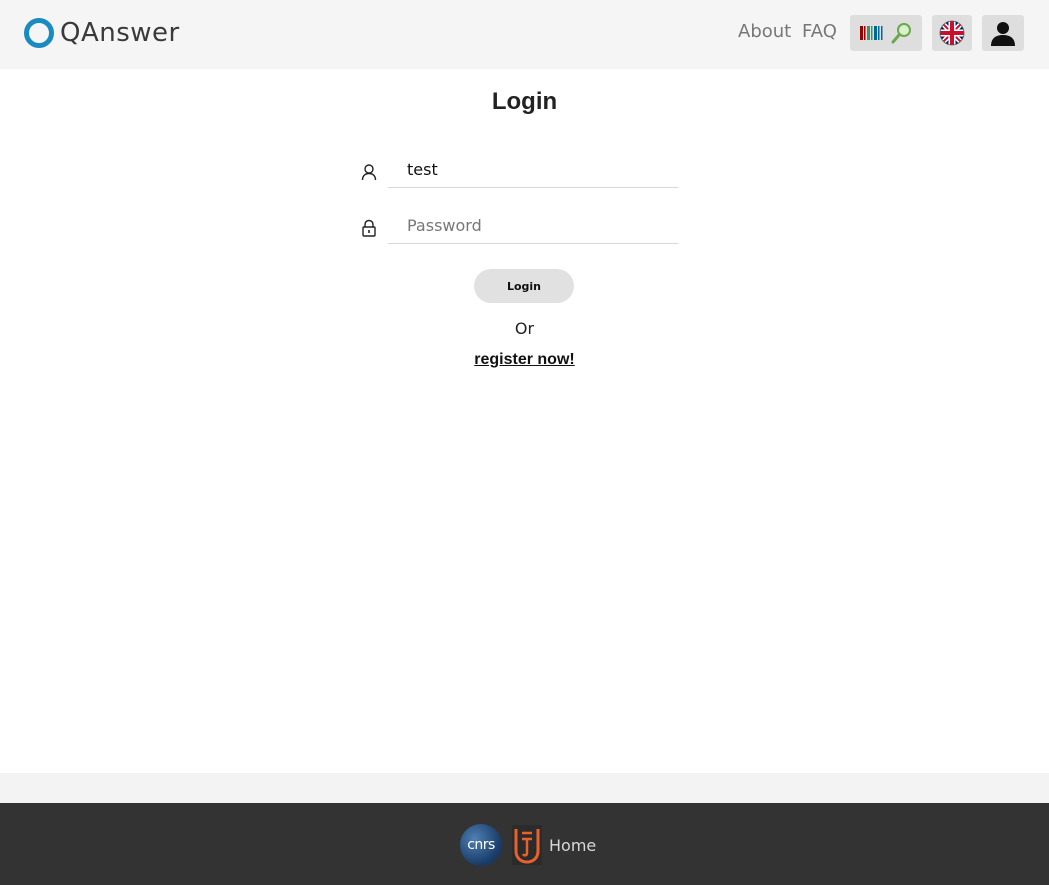 The height and width of the screenshot is (885, 1049). I want to click on lock-icon, so click(369, 228).